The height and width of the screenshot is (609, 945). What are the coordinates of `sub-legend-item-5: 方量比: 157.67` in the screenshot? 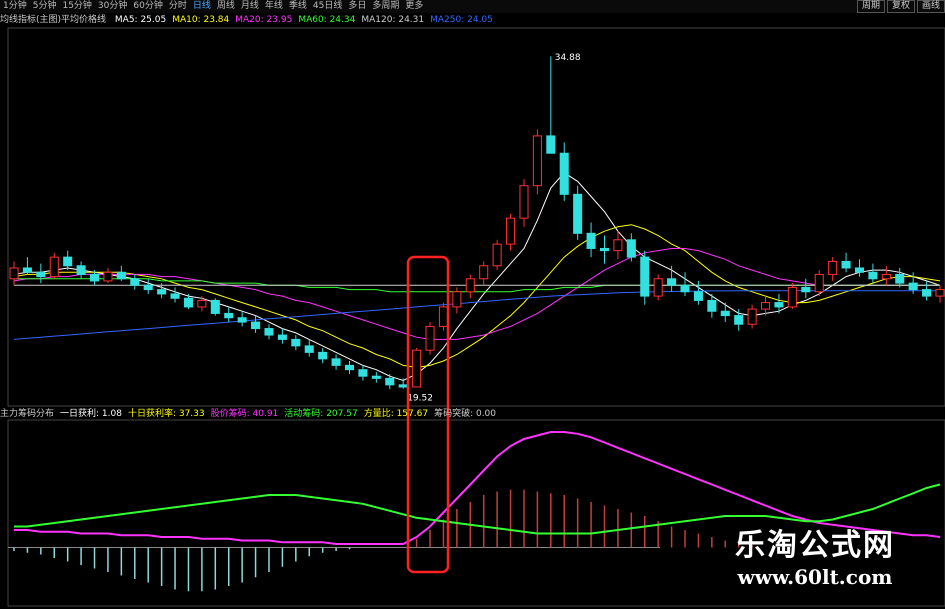 It's located at (396, 414).